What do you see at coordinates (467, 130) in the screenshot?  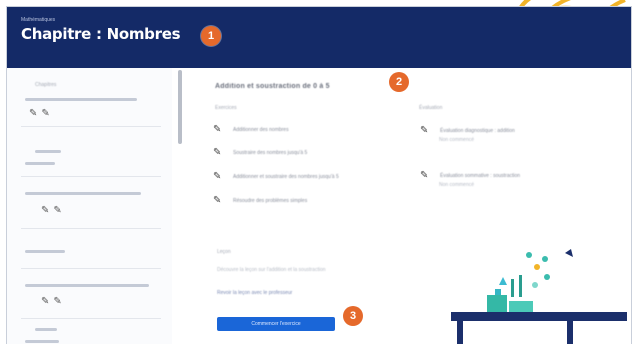 I see `evaluation-item: ✎ Évaluation diagnostique : addition` at bounding box center [467, 130].